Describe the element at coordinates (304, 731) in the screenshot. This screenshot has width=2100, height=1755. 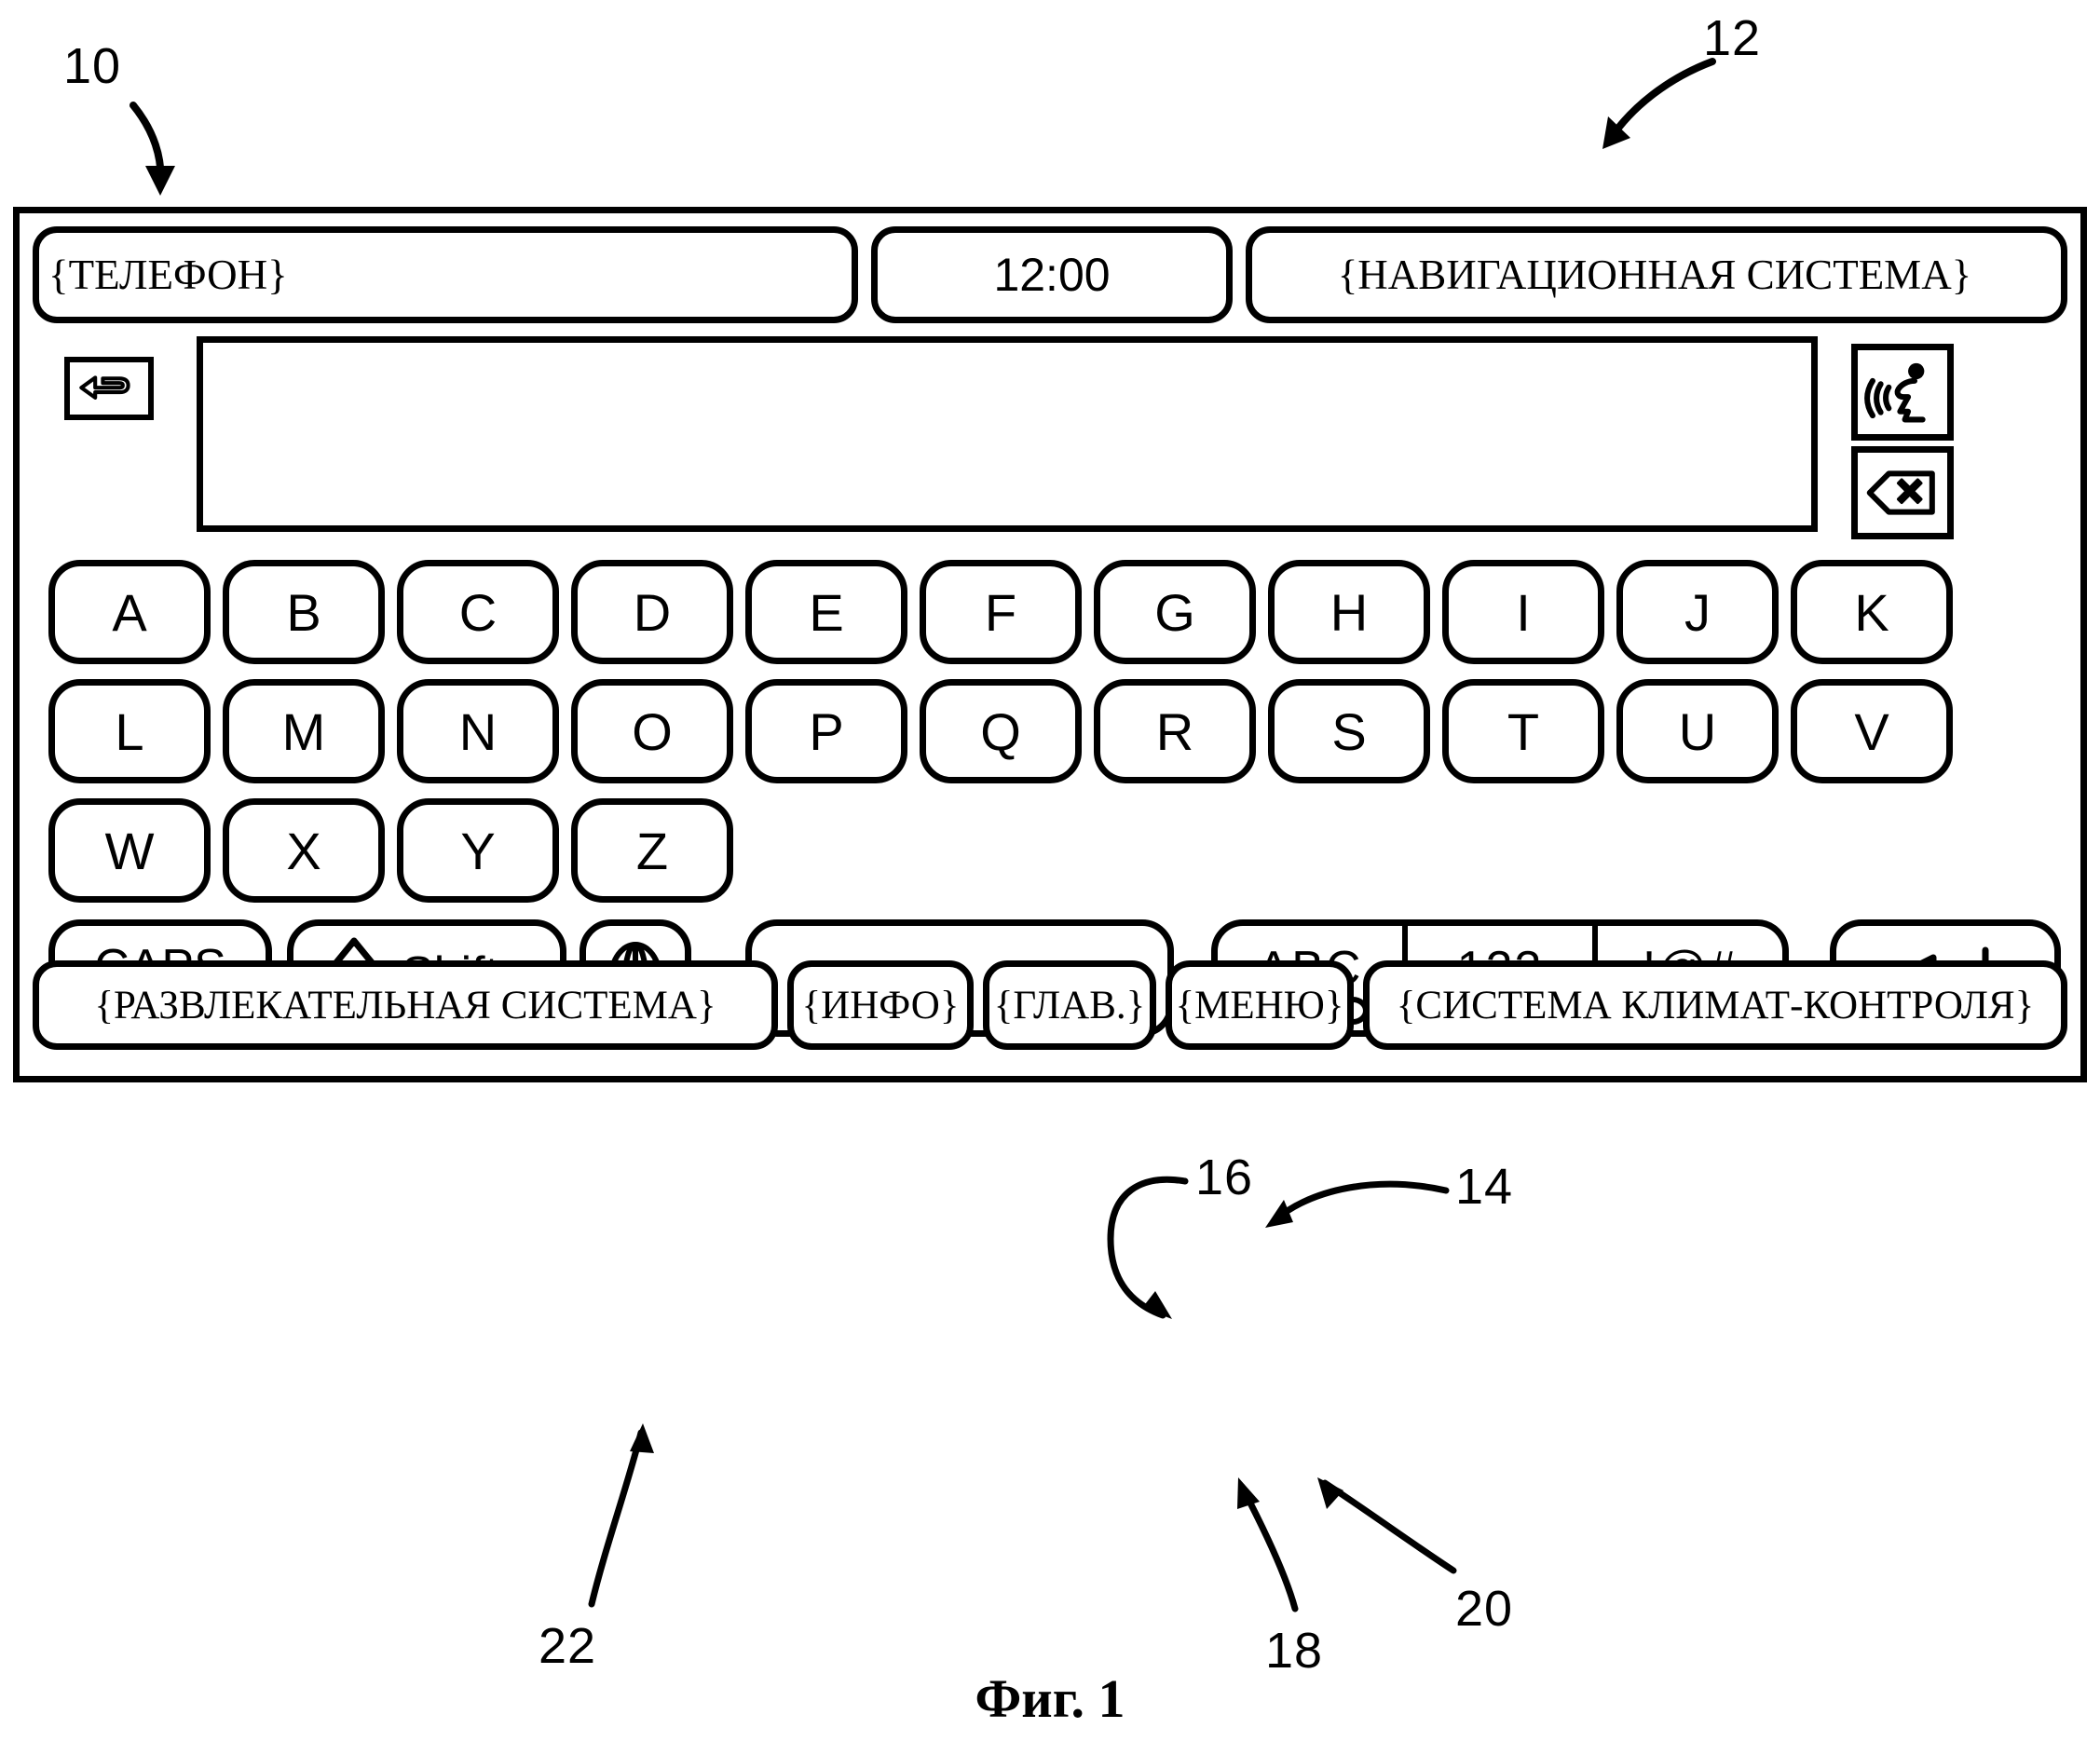
I see `key-m: M` at that location.